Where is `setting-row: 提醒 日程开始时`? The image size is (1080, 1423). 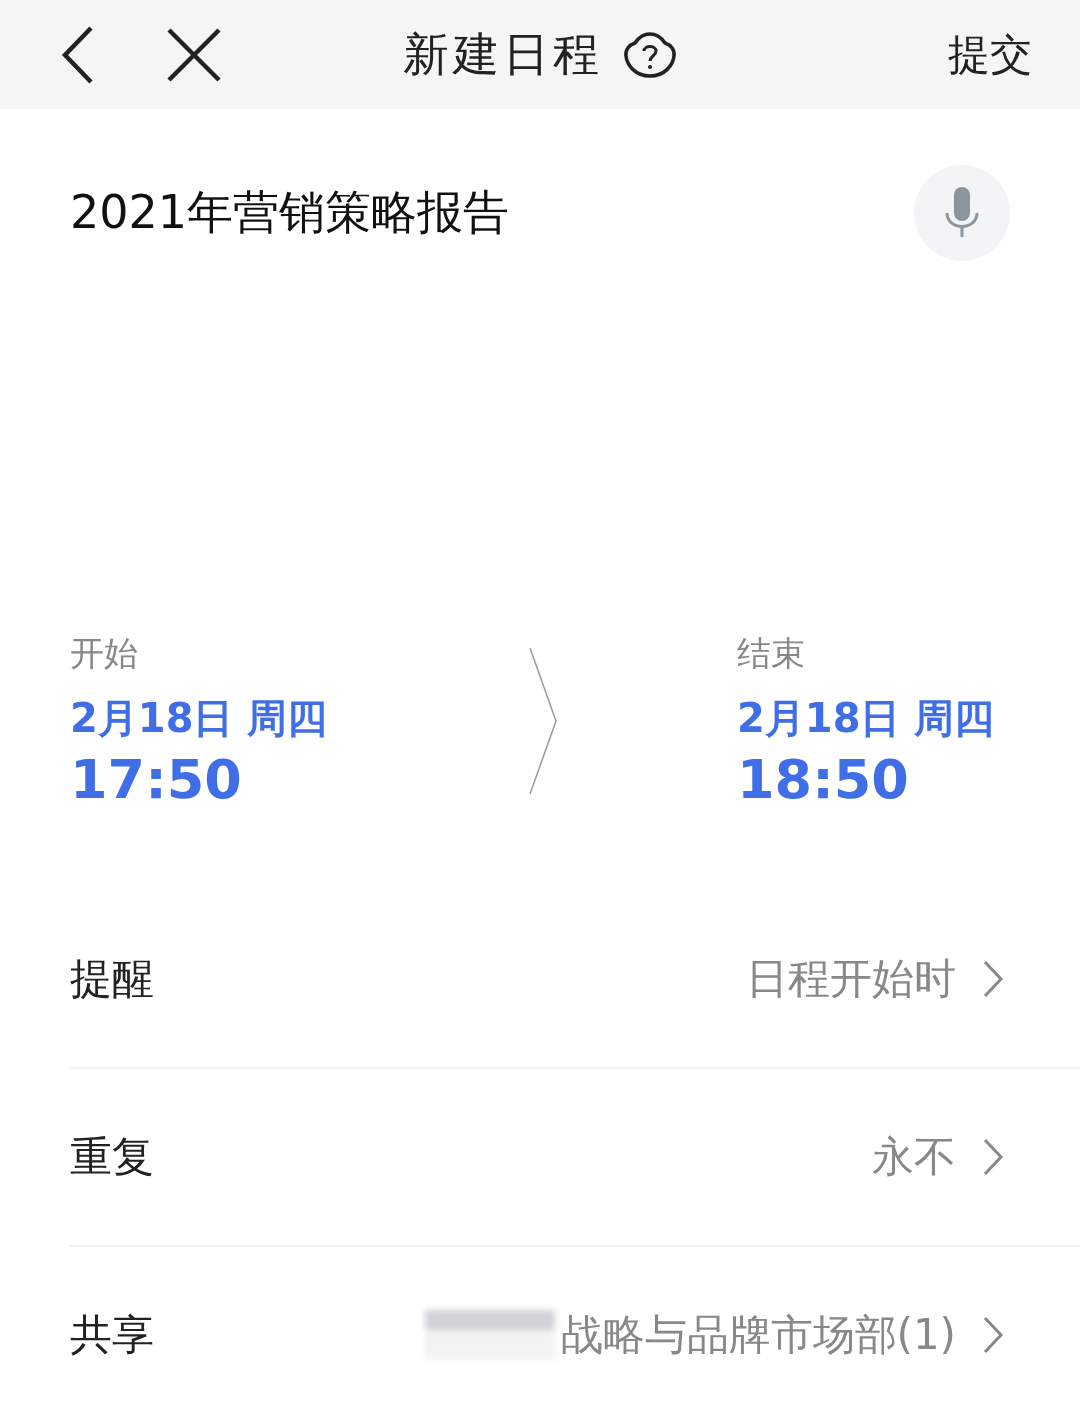 setting-row: 提醒 日程开始时 is located at coordinates (575, 979).